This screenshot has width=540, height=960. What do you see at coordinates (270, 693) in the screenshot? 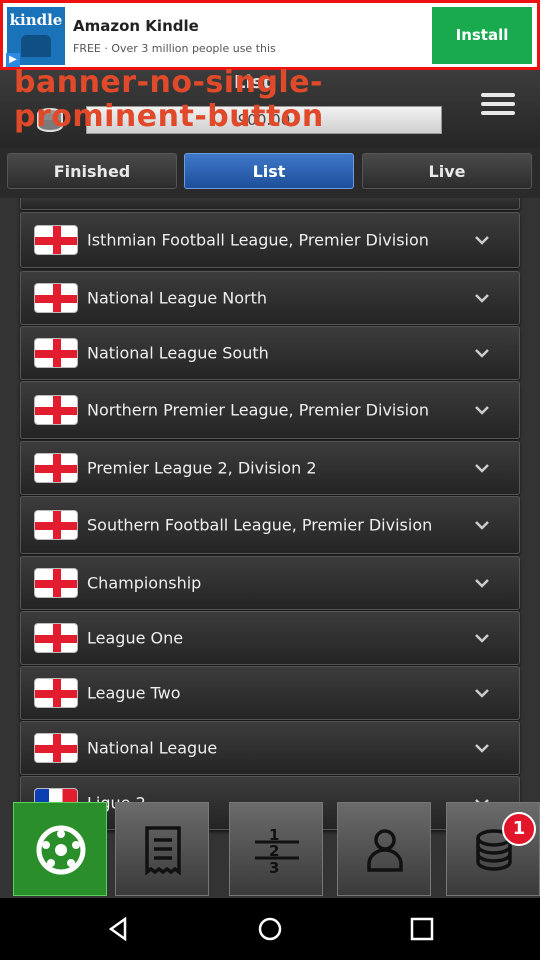
I see `list-item: League Two` at bounding box center [270, 693].